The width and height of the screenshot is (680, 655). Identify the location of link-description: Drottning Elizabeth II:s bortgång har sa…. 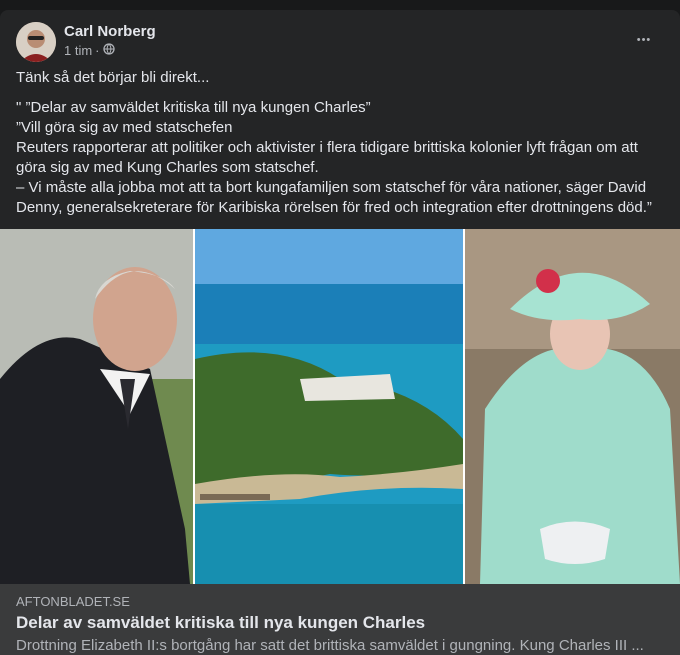
(330, 645).